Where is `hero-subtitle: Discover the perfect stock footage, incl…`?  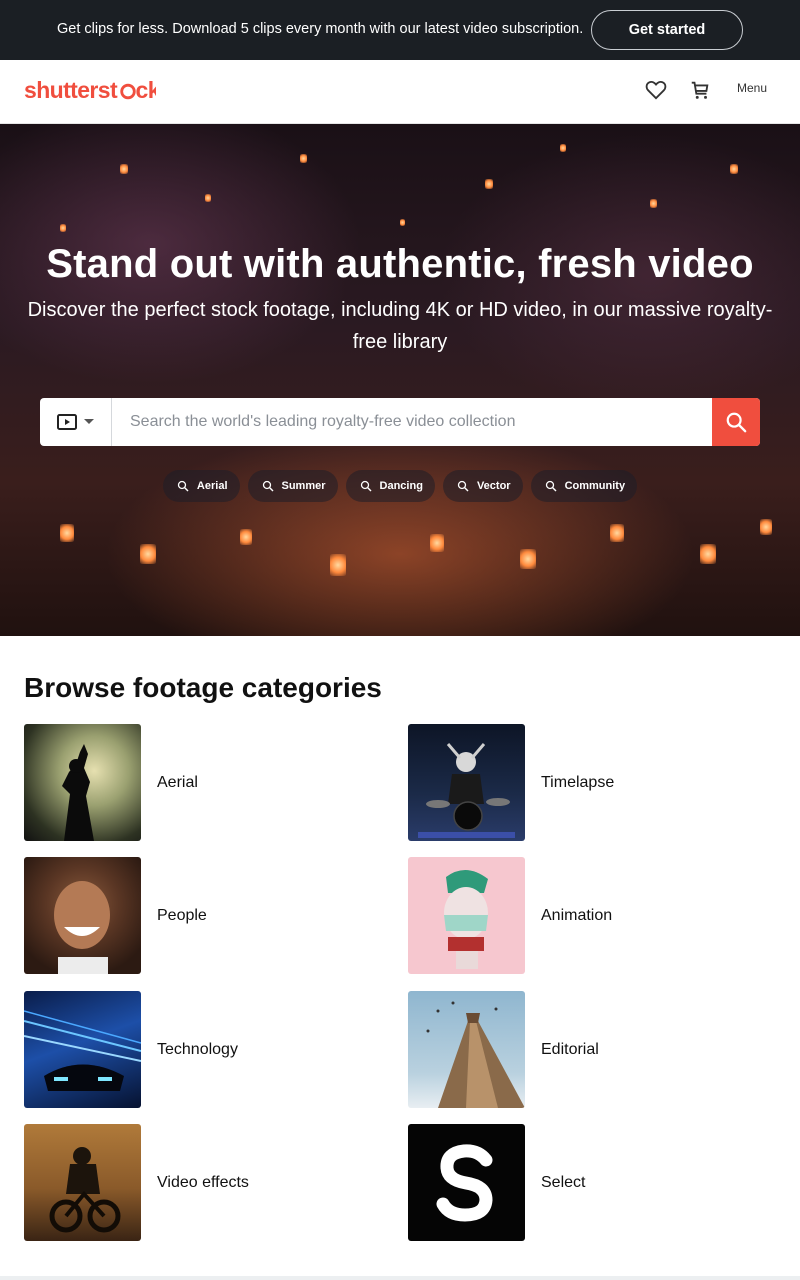
hero-subtitle: Discover the perfect stock footage, incl… is located at coordinates (400, 326).